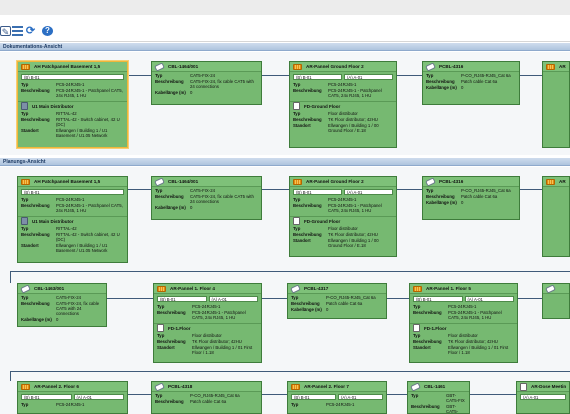 This screenshot has height=414, width=570. I want to click on card-title: AR-Pannel 2. Floor 7, so click(326, 386).